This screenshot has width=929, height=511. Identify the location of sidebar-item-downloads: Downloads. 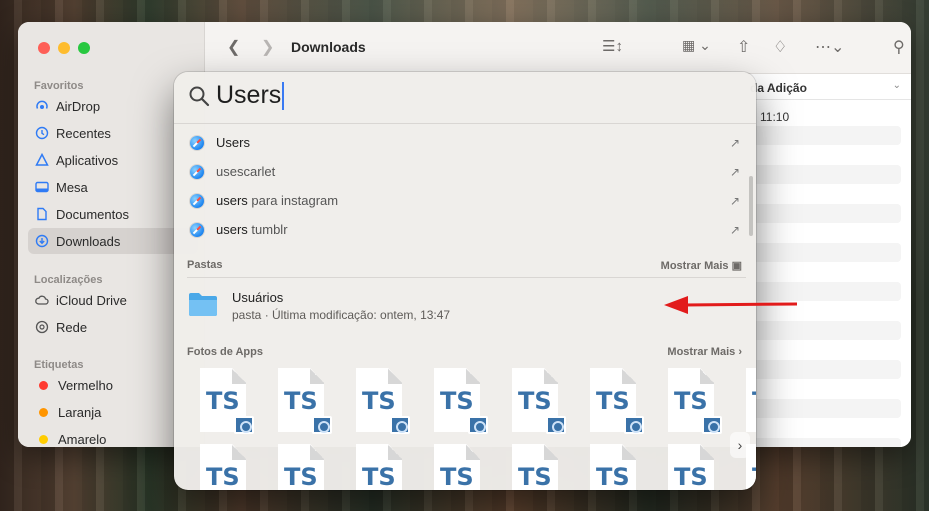
(113, 241).